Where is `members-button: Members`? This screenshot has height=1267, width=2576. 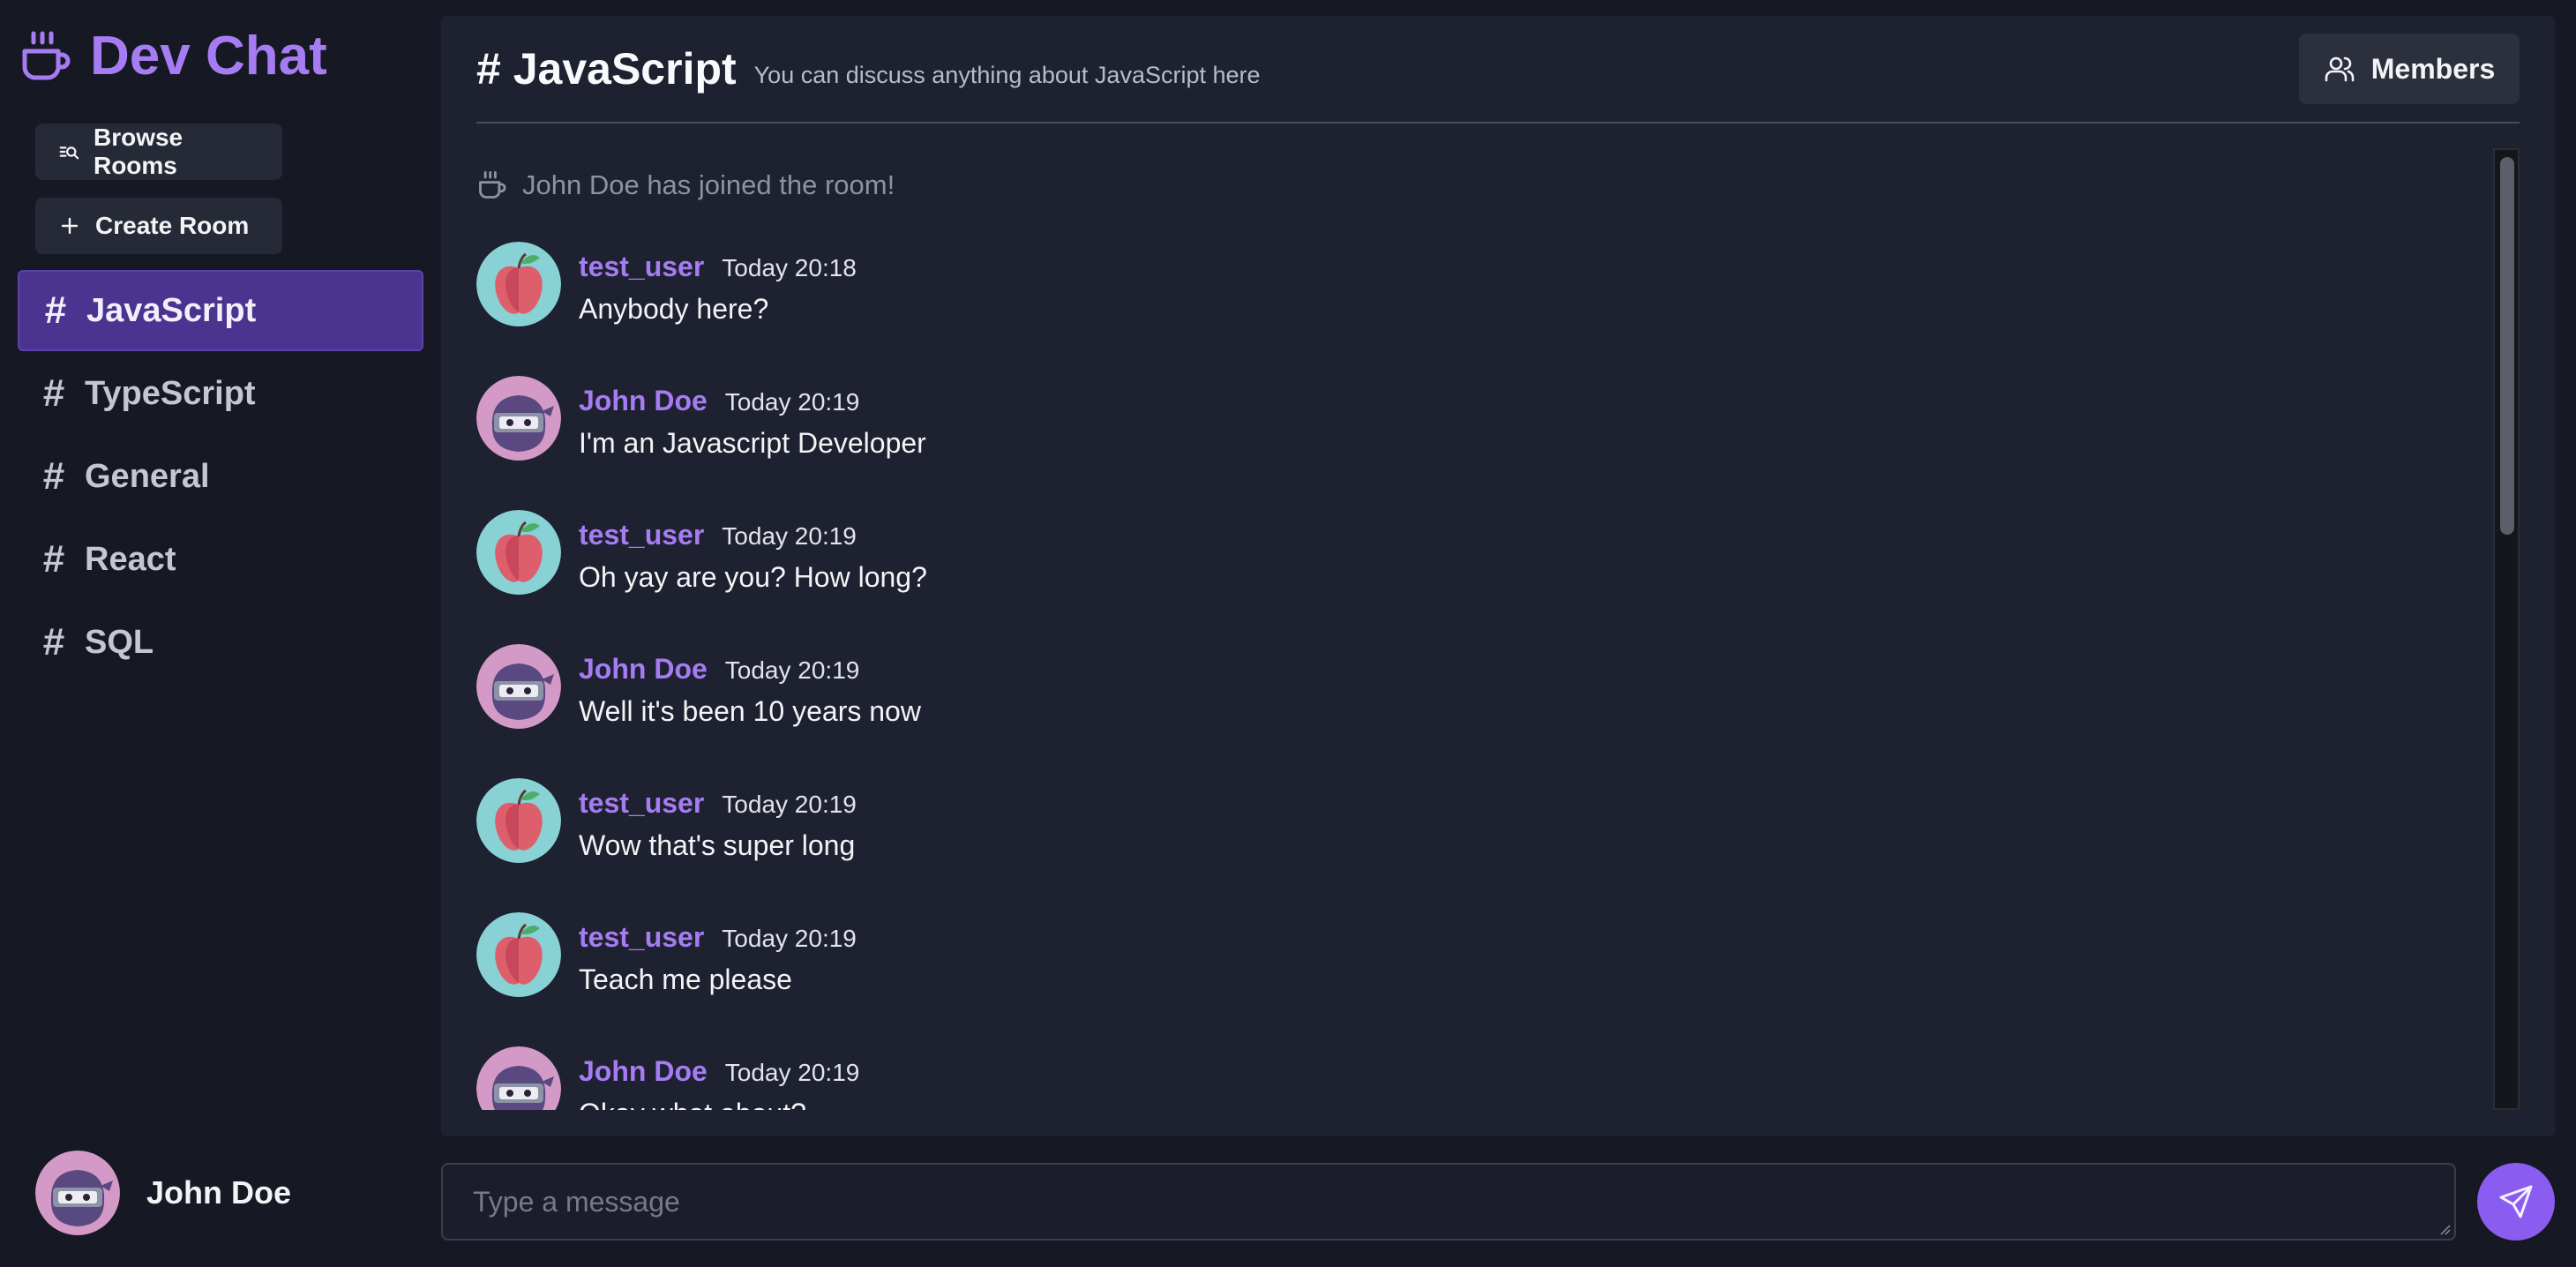 members-button: Members is located at coordinates (2409, 69).